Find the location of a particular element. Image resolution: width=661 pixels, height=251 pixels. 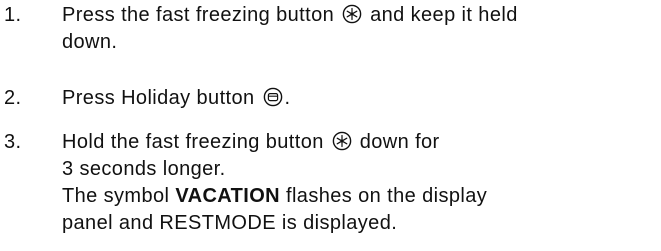

step-line: down. is located at coordinates (90, 42).